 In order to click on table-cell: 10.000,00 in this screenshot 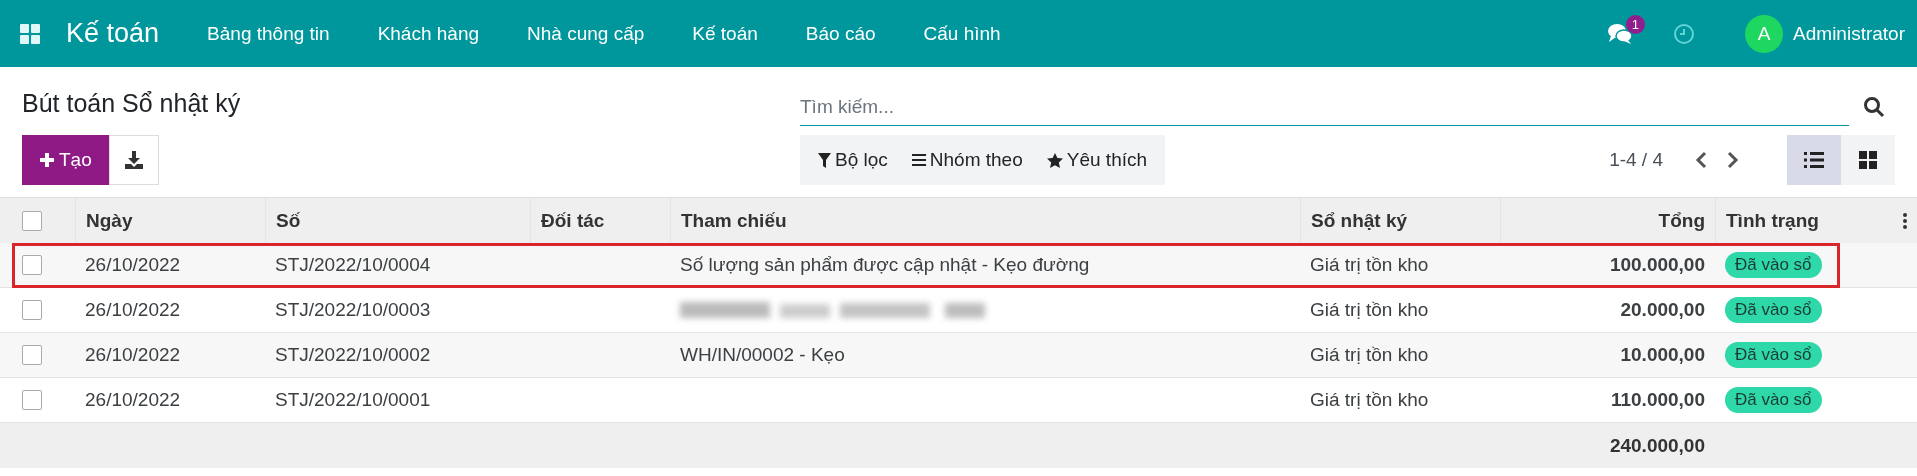, I will do `click(1662, 355)`.